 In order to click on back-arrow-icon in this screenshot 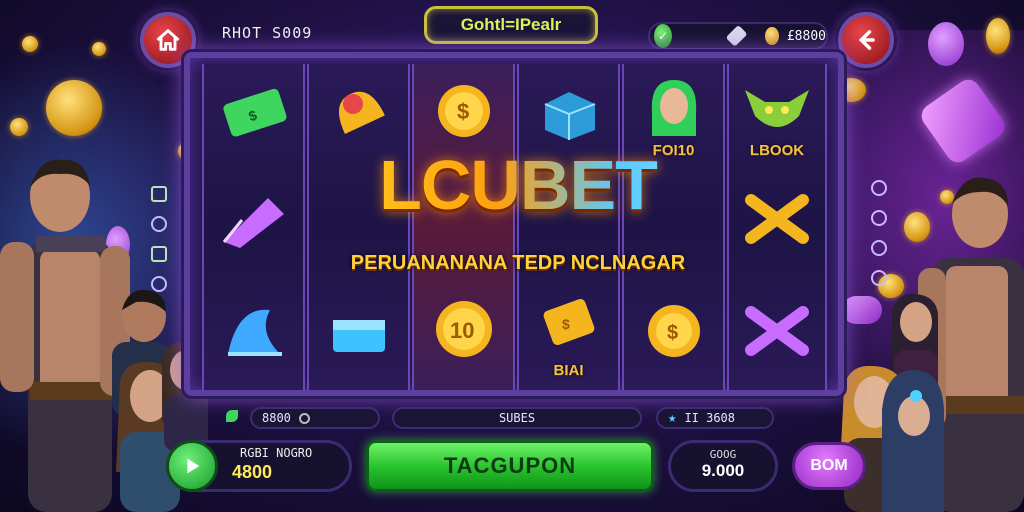, I will do `click(866, 40)`.